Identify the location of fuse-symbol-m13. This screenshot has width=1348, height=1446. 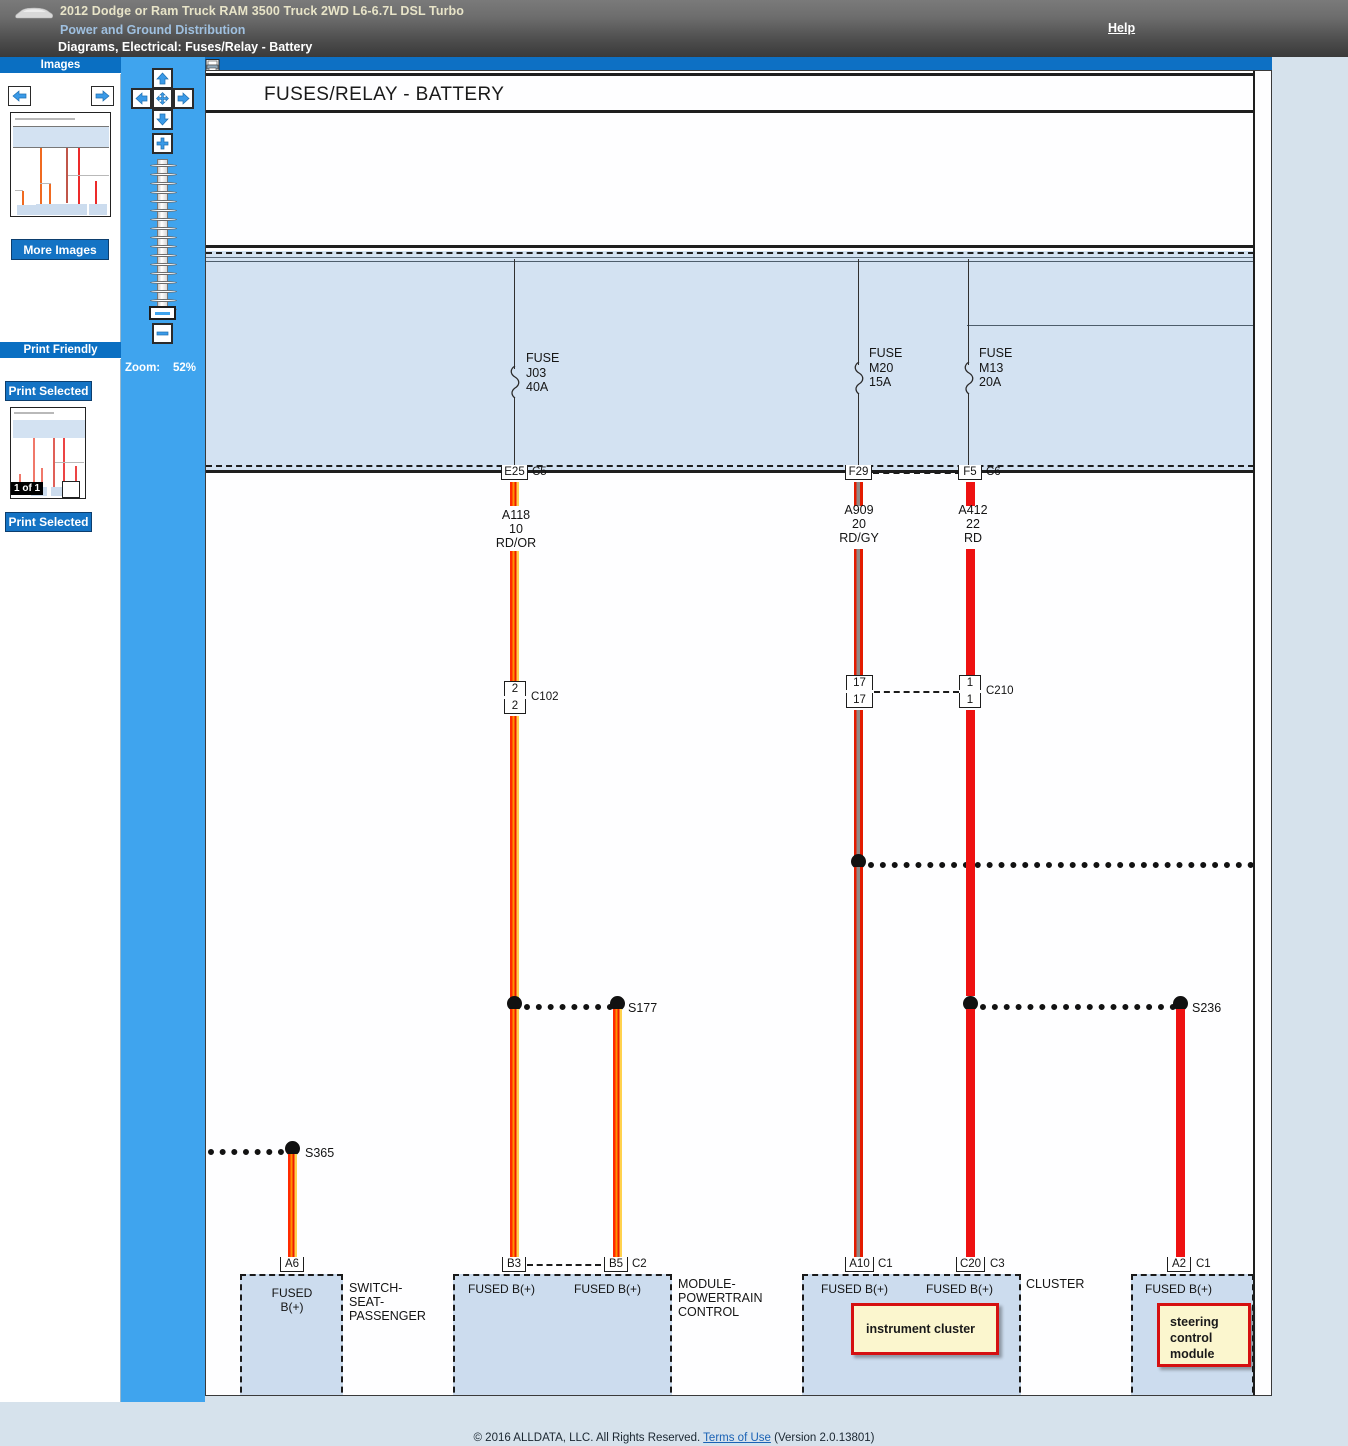
(969, 378).